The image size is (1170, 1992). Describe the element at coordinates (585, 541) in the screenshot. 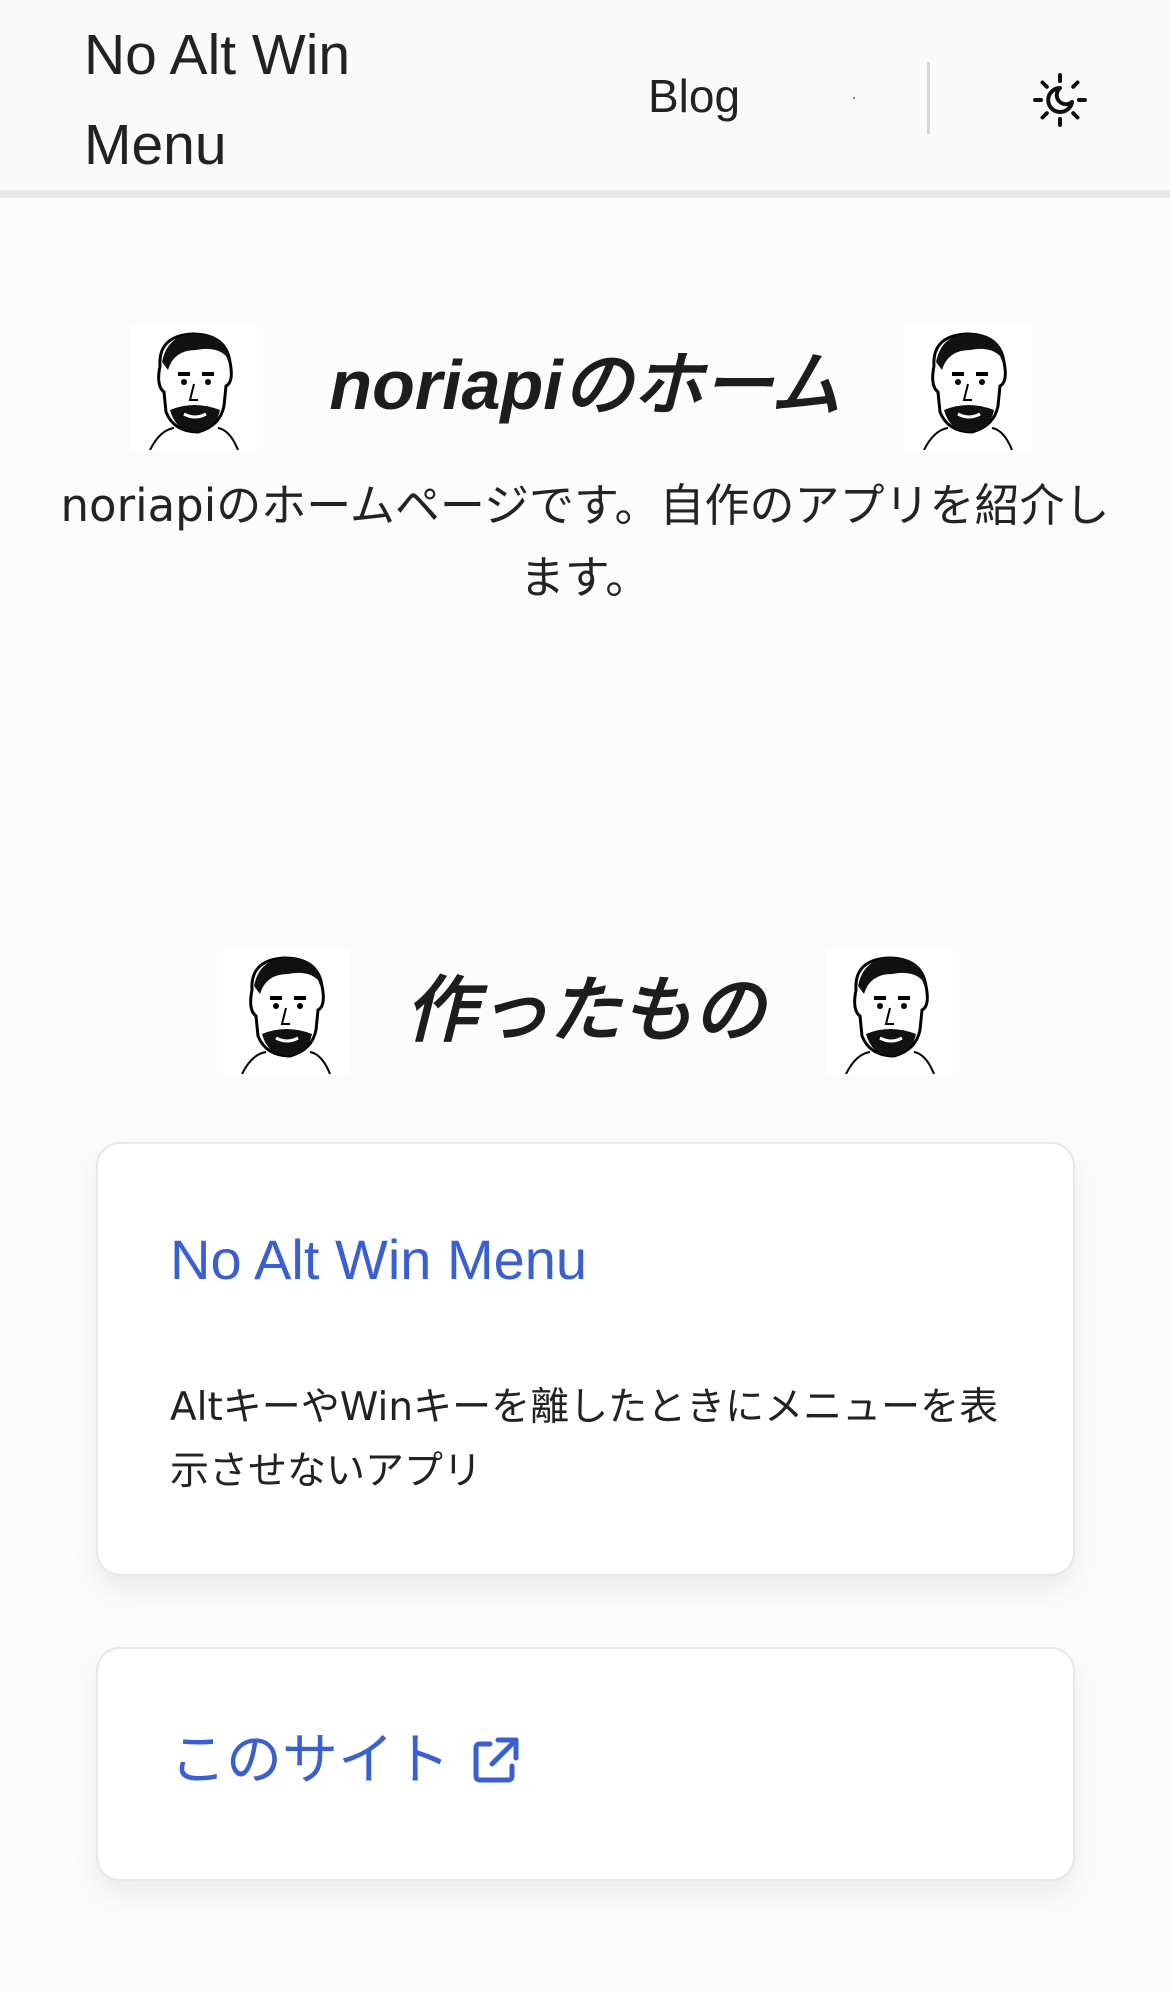

I see `hero-description: noriapiのホームページです。自作のアプリを紹介します。` at that location.